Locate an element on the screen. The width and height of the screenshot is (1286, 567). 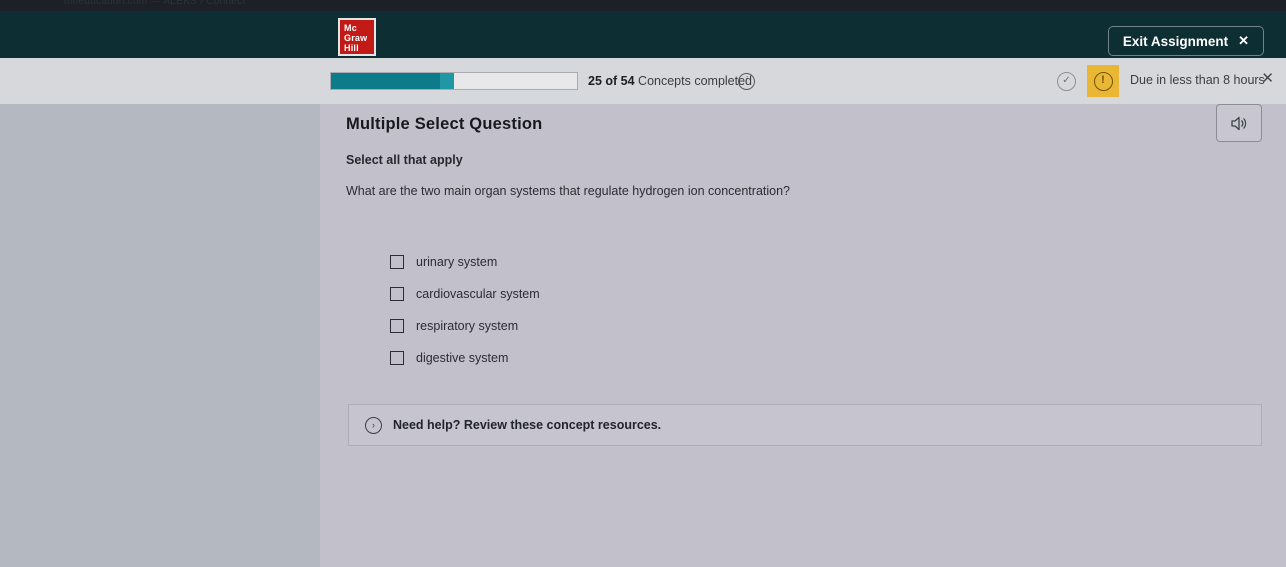
audio-playback-button is located at coordinates (1239, 123).